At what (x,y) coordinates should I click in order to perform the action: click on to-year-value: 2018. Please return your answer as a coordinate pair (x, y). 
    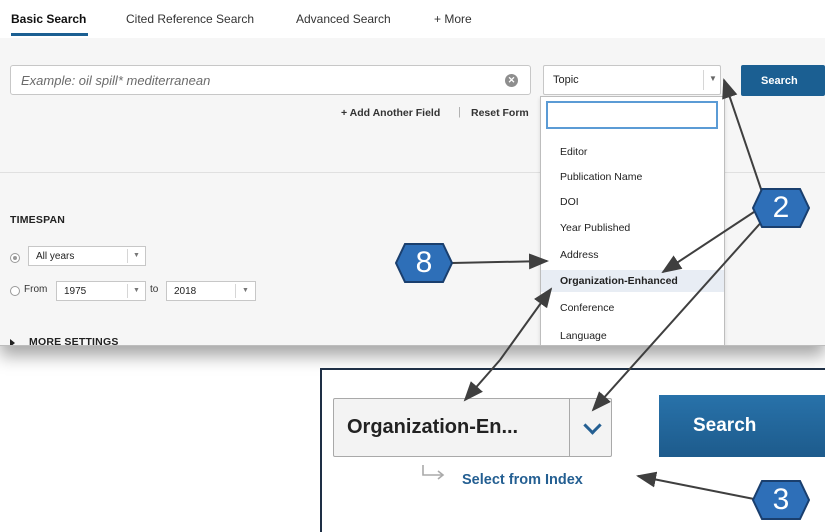
    Looking at the image, I should click on (185, 291).